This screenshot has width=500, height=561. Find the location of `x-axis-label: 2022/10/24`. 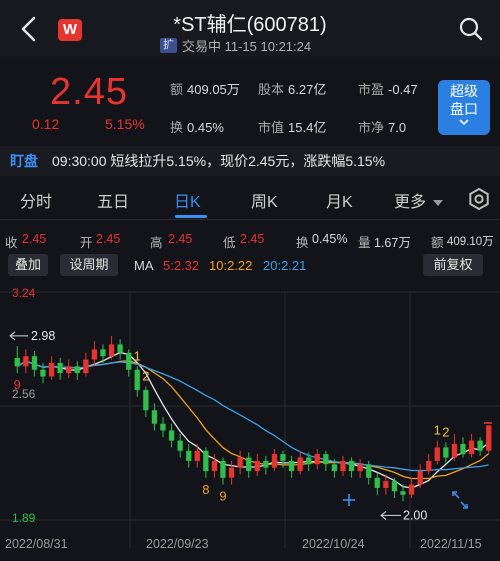

x-axis-label: 2022/10/24 is located at coordinates (333, 544).